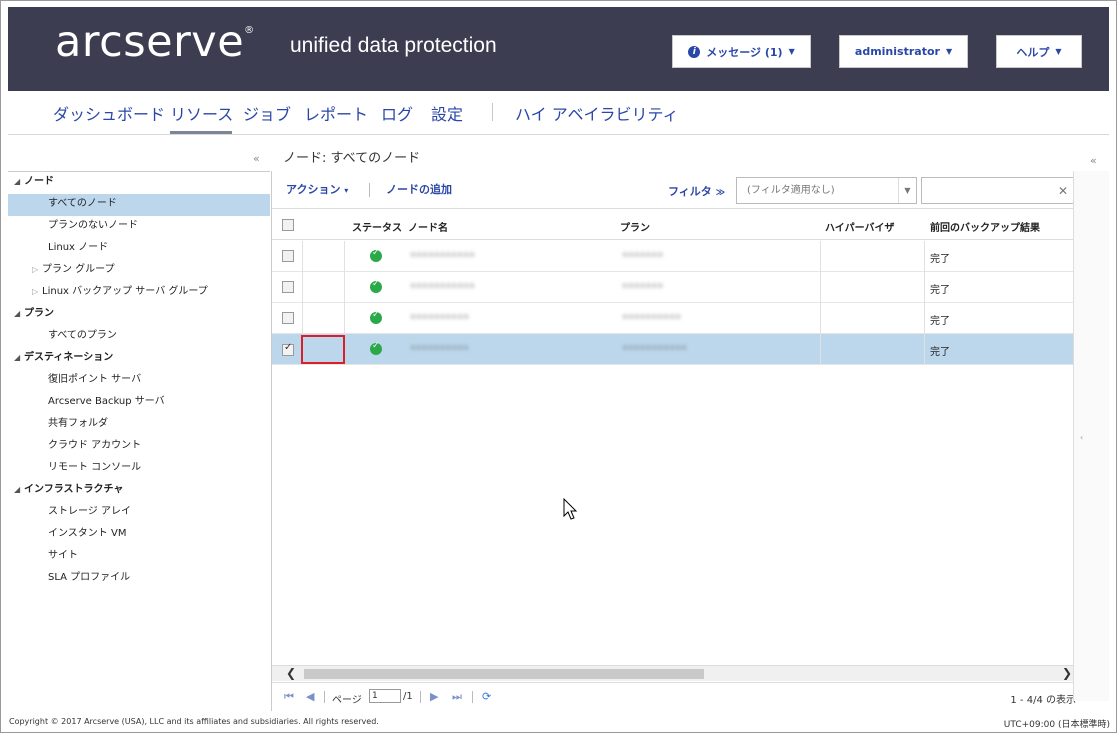 This screenshot has width=1117, height=733. Describe the element at coordinates (985, 226) in the screenshot. I see `column-last-backup-result: 前回のバックアップ結果` at that location.